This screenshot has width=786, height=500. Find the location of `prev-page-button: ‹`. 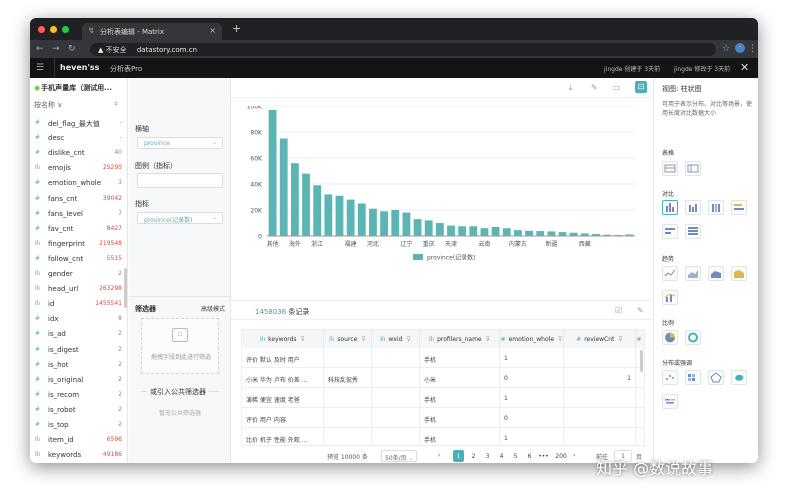

prev-page-button: ‹ is located at coordinates (439, 455).